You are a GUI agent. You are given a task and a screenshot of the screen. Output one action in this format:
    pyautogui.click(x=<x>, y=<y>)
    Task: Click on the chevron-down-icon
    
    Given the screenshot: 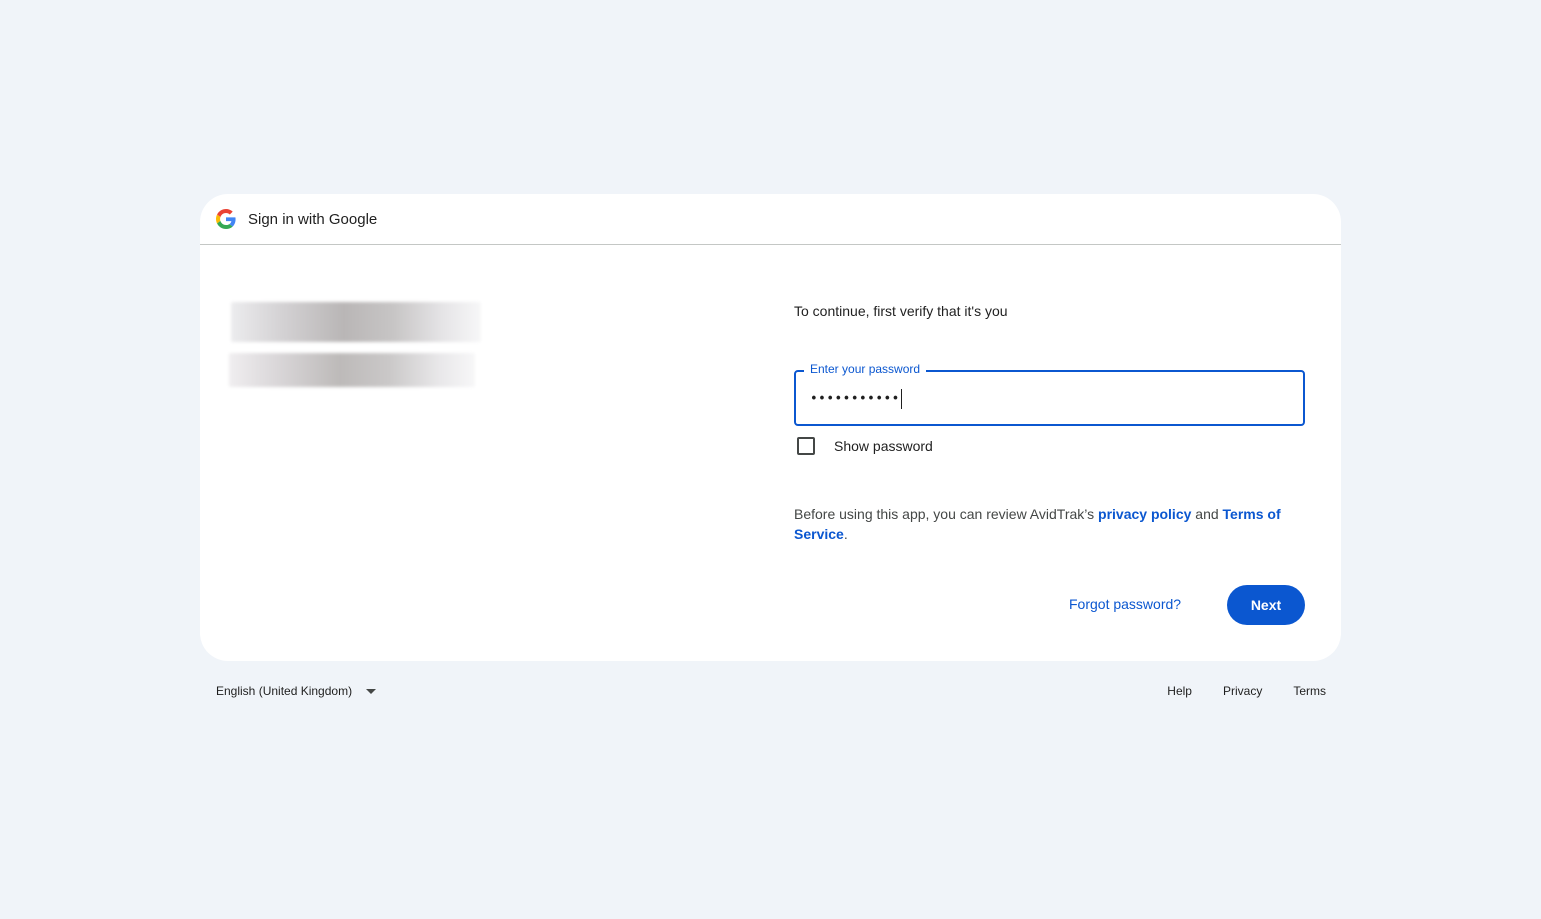 What is the action you would take?
    pyautogui.click(x=371, y=691)
    